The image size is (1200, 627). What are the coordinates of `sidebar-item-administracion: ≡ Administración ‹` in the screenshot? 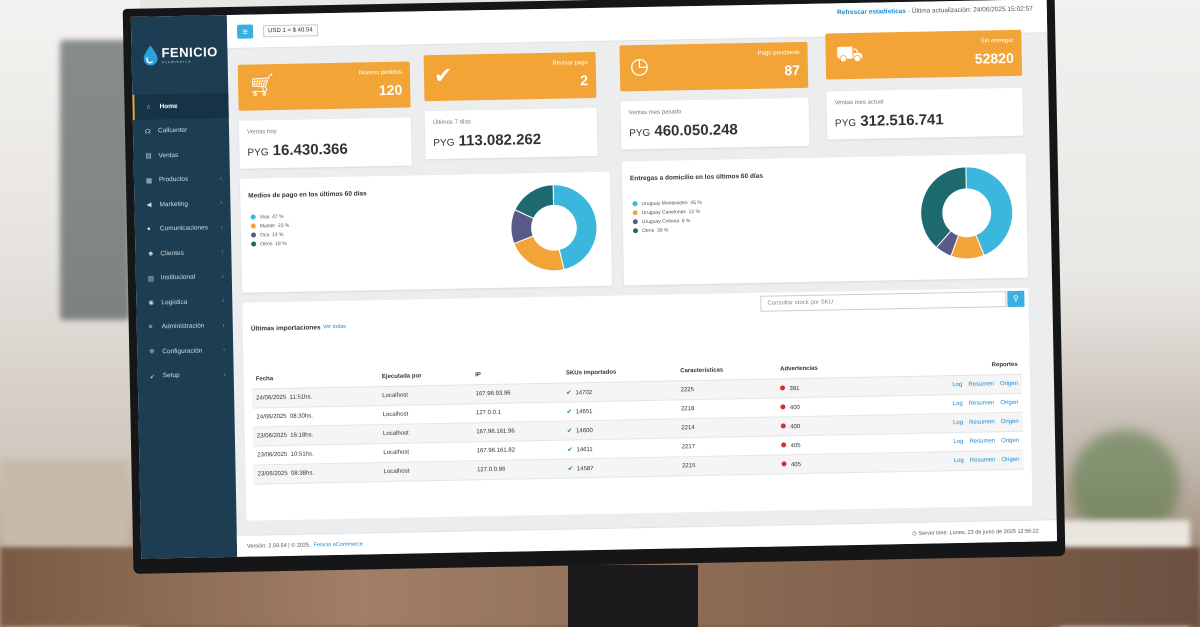 It's located at (185, 326).